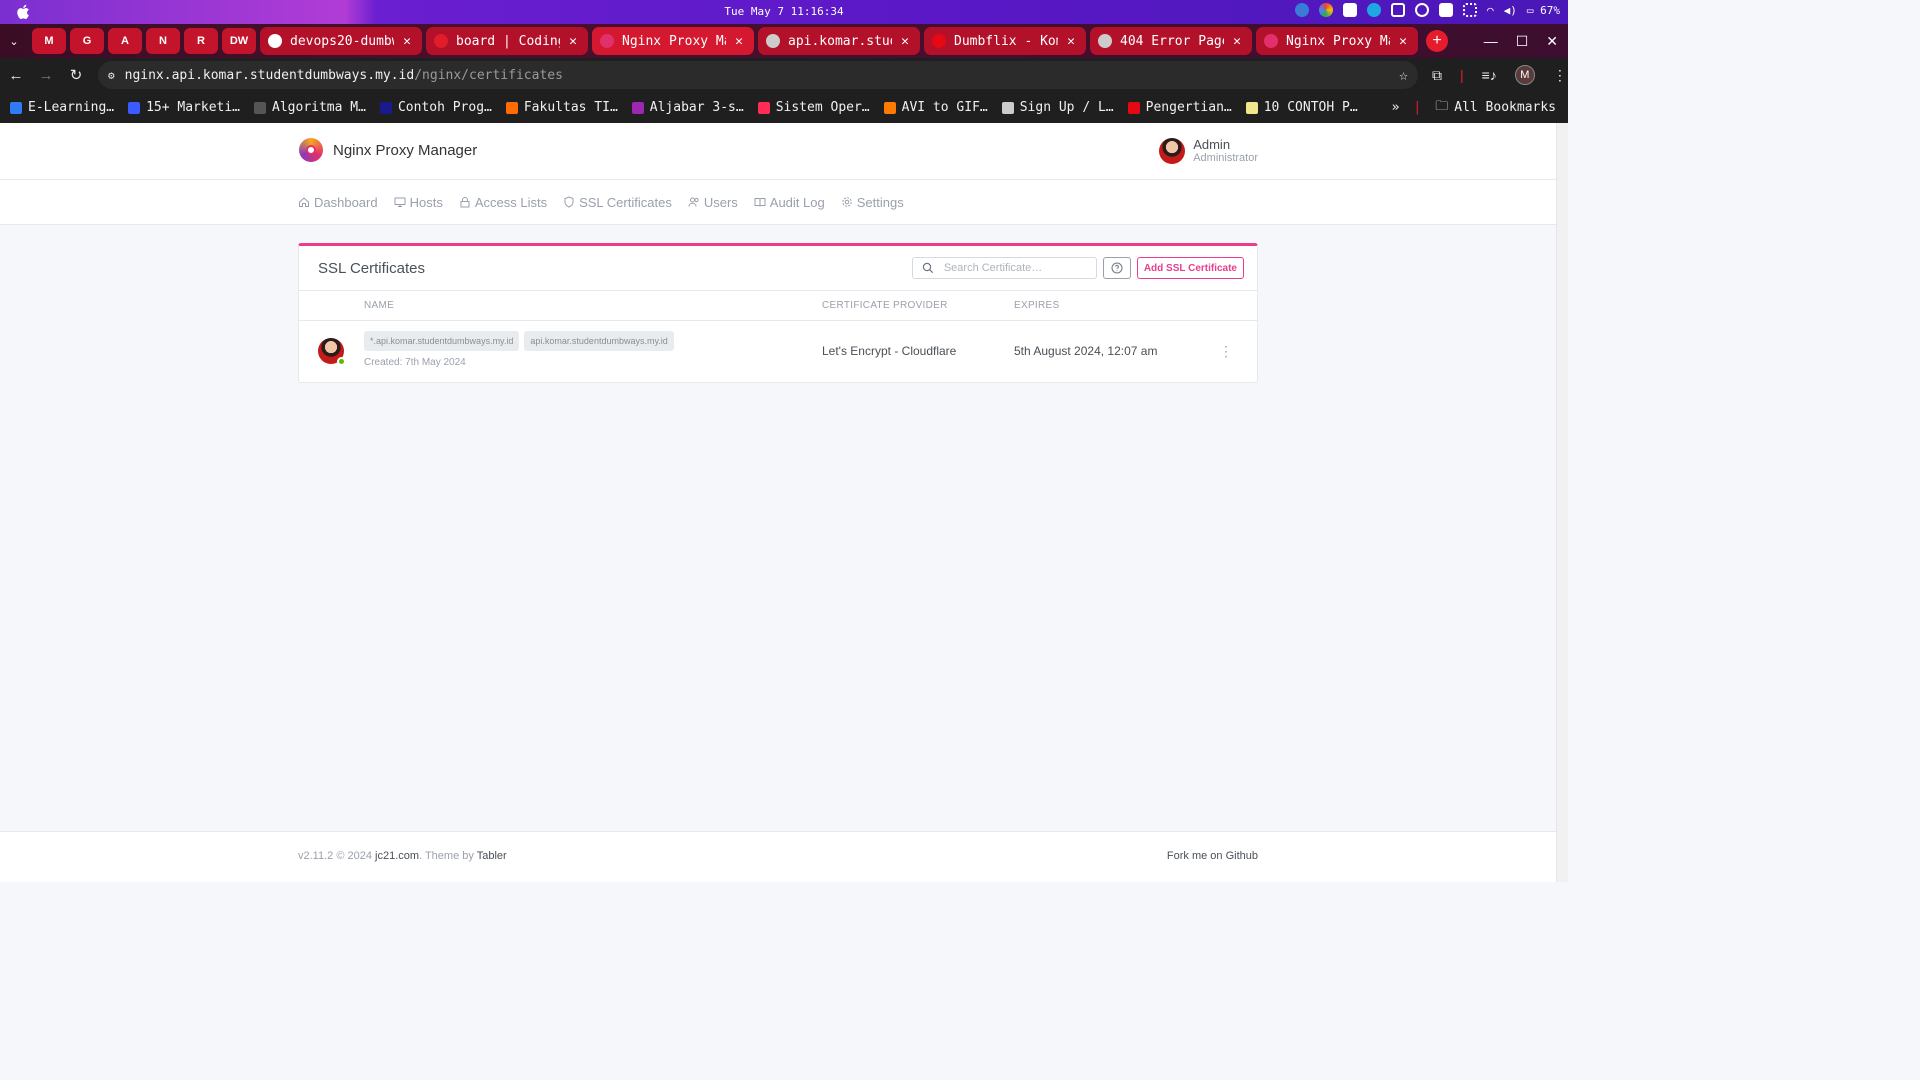  Describe the element at coordinates (371, 268) in the screenshot. I see `card-title: SSL Certificates` at that location.